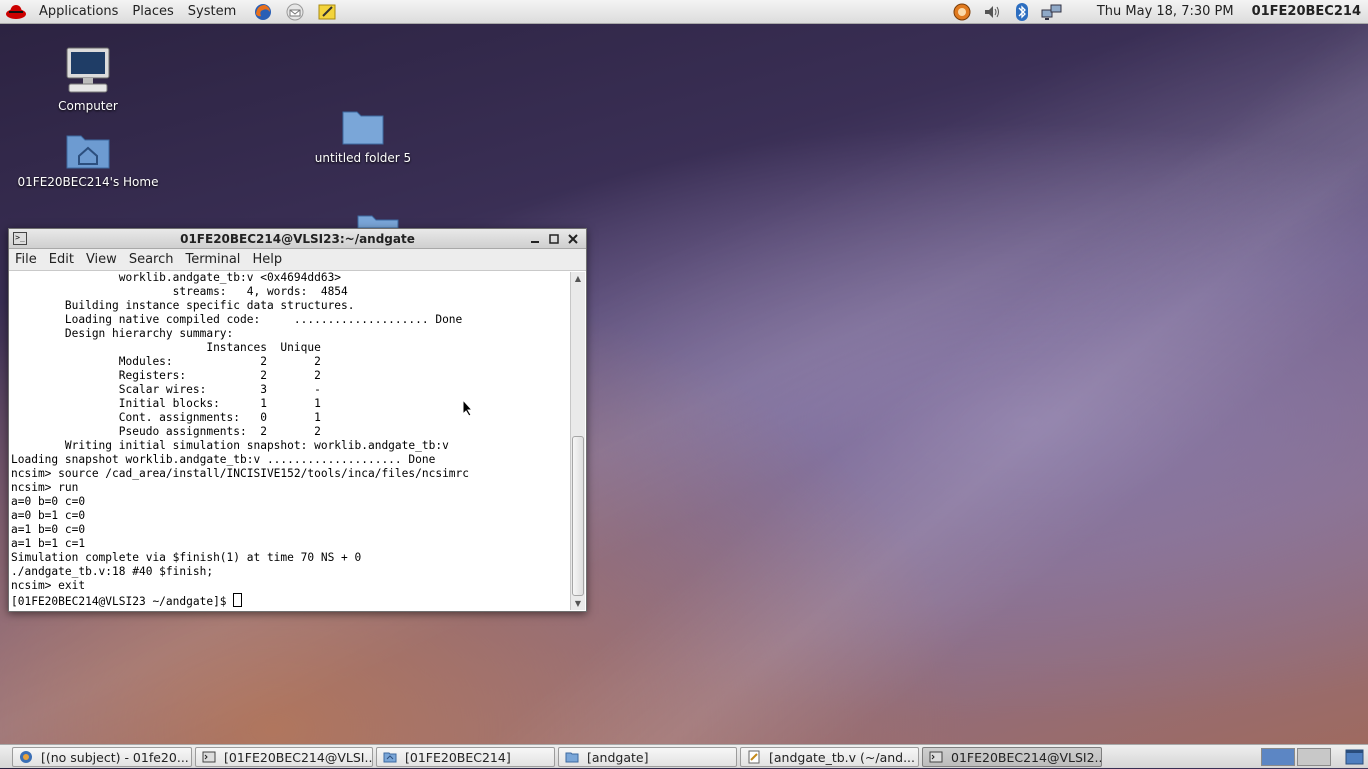 The image size is (1368, 769). What do you see at coordinates (101, 259) in the screenshot?
I see `menu-view: View` at bounding box center [101, 259].